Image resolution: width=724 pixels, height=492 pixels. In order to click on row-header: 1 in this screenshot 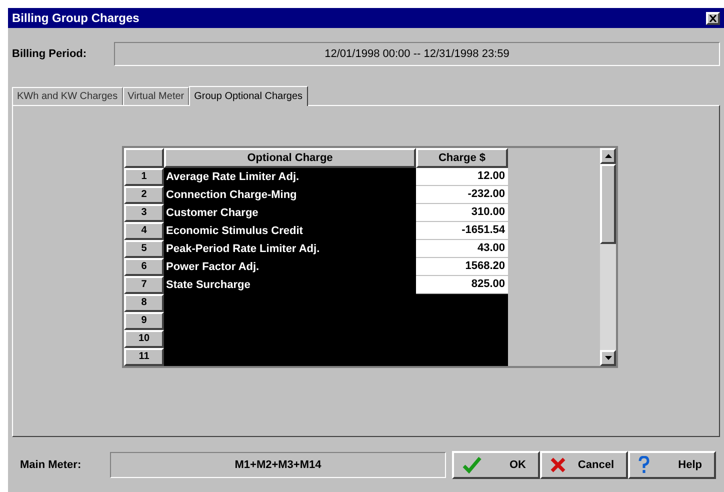, I will do `click(144, 177)`.